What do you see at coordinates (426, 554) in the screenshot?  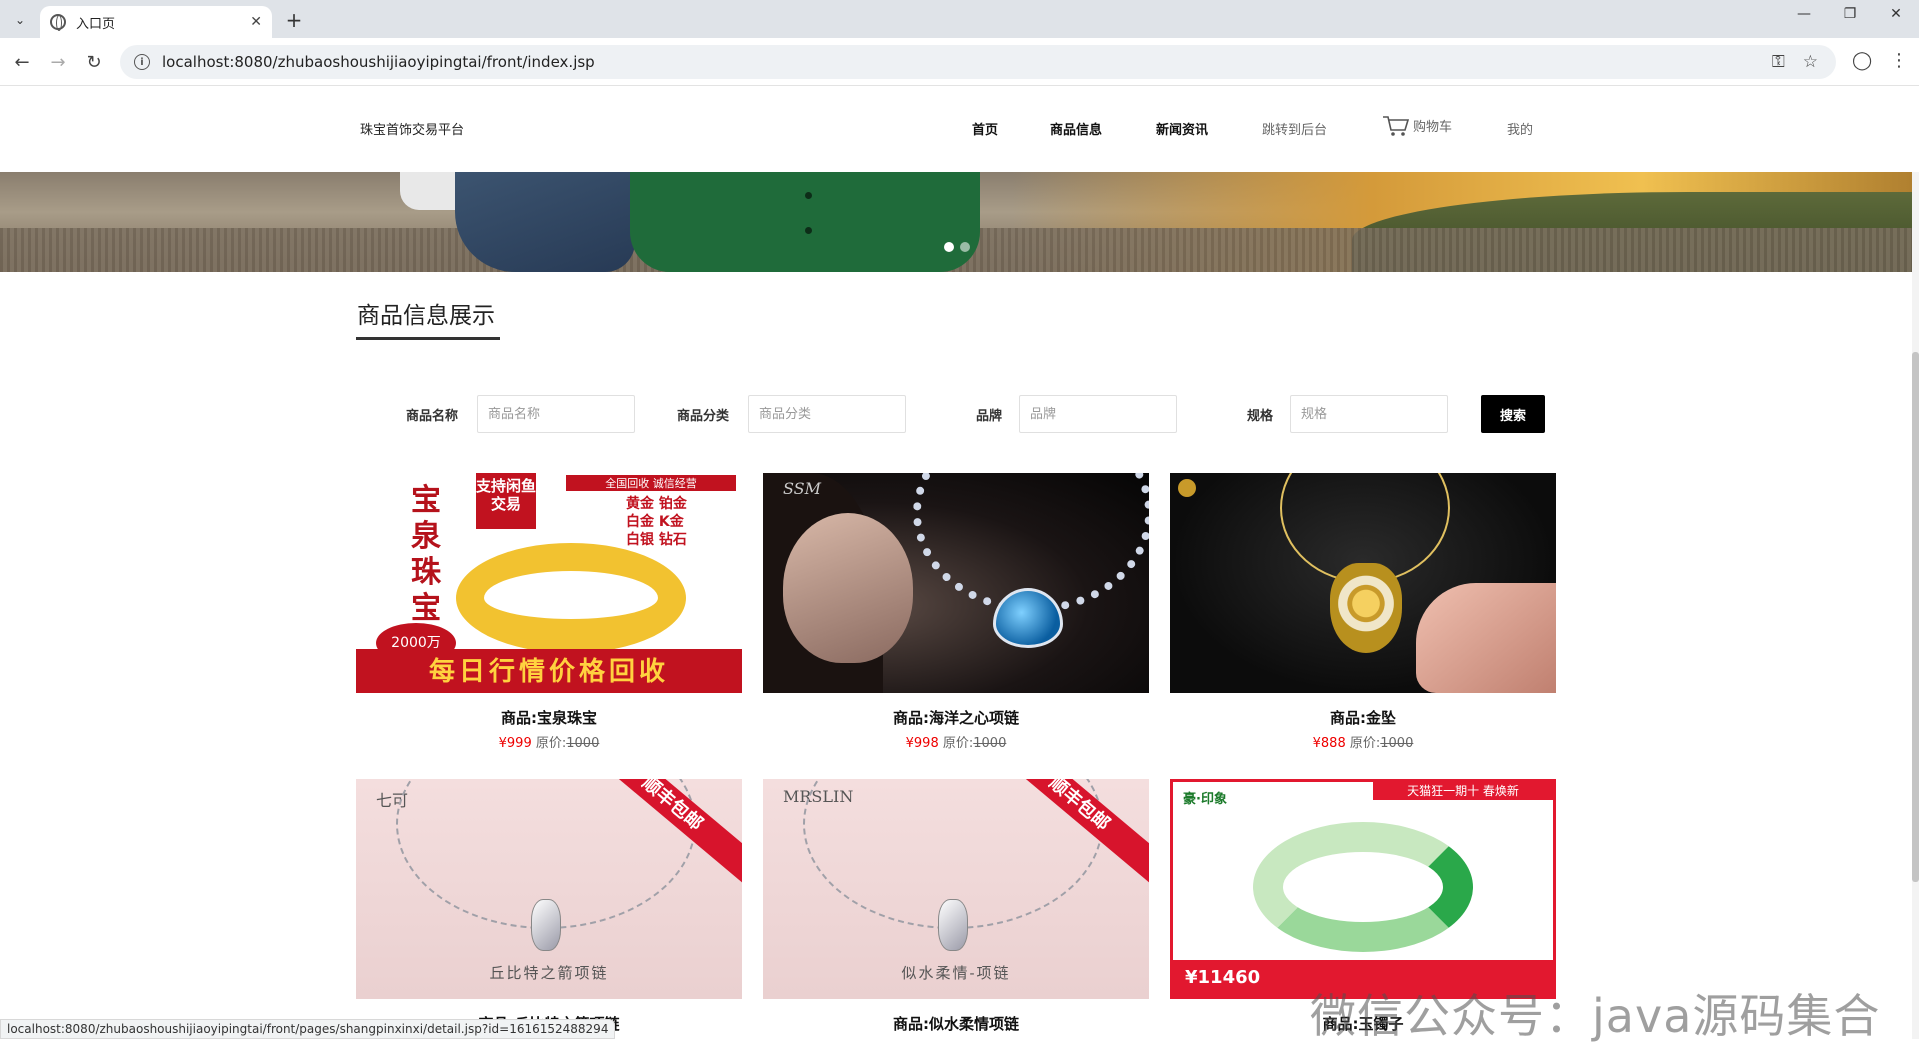 I see `art-vertical-text: 宝泉珠宝` at bounding box center [426, 554].